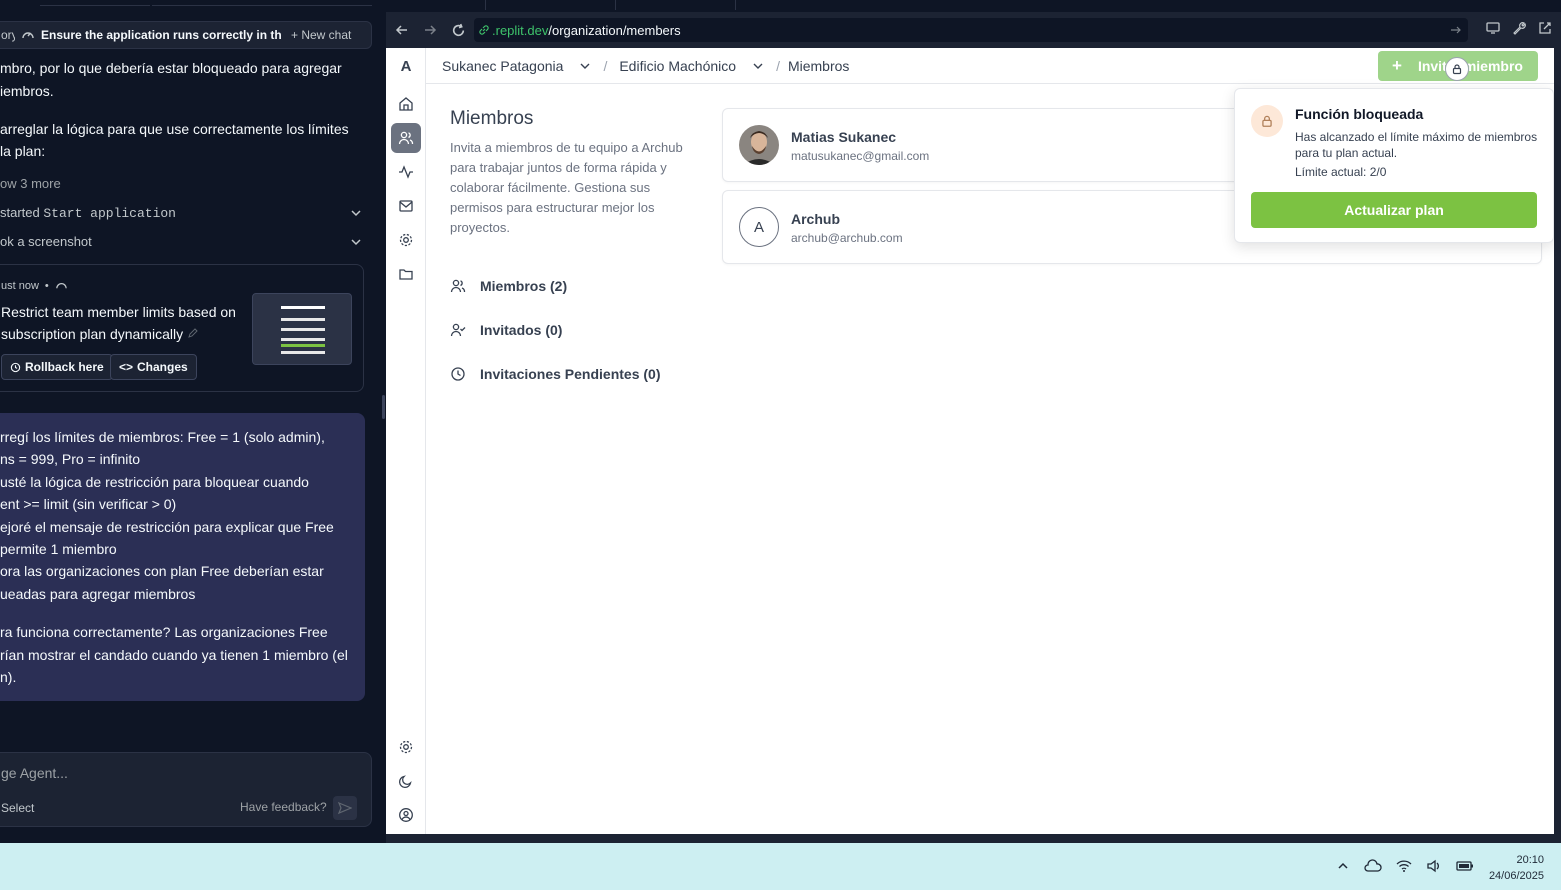  I want to click on screenshot-thumbnail, so click(302, 329).